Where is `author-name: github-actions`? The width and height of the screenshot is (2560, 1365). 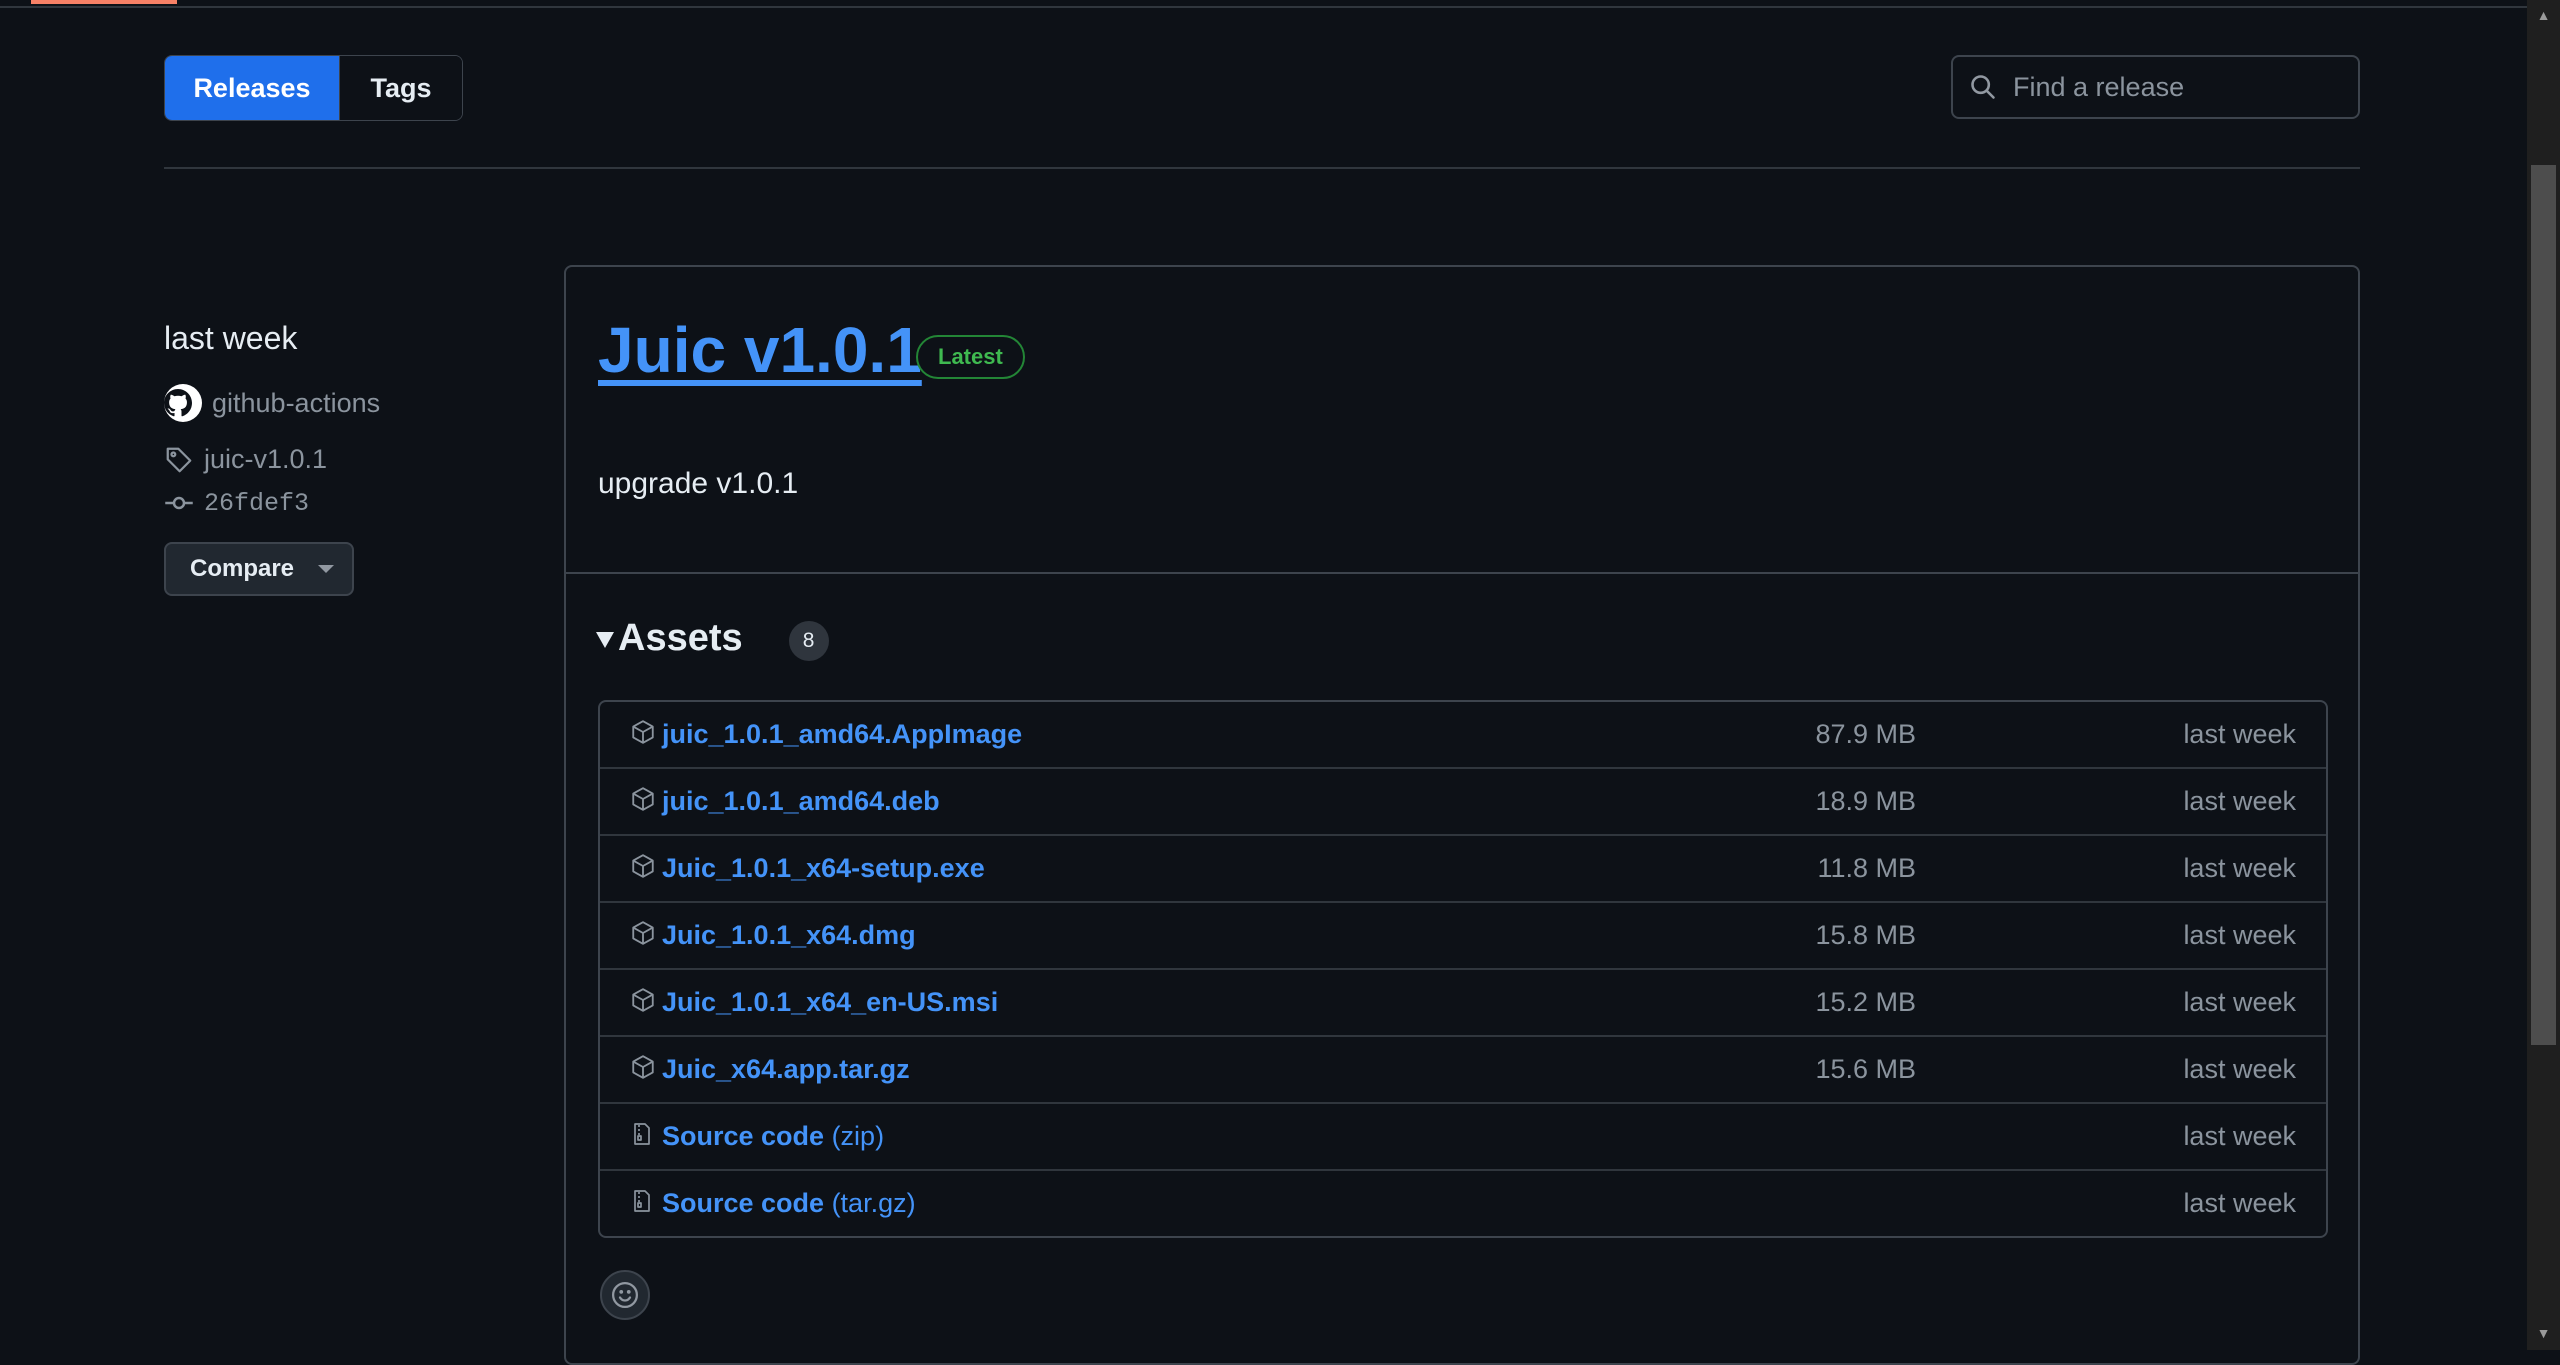 author-name: github-actions is located at coordinates (296, 403).